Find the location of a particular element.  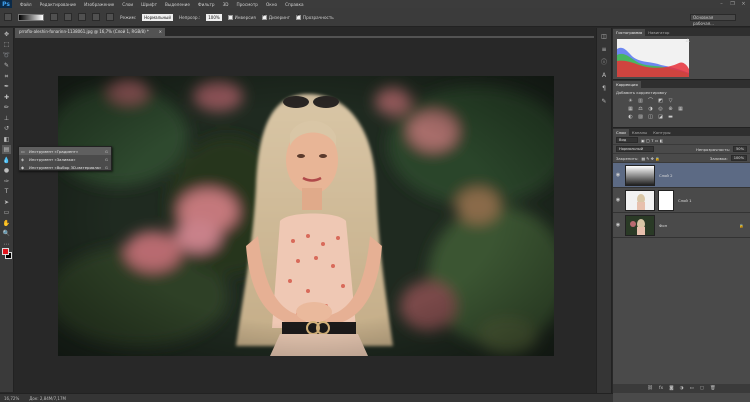

brightness-icon: ☀ is located at coordinates (630, 101).